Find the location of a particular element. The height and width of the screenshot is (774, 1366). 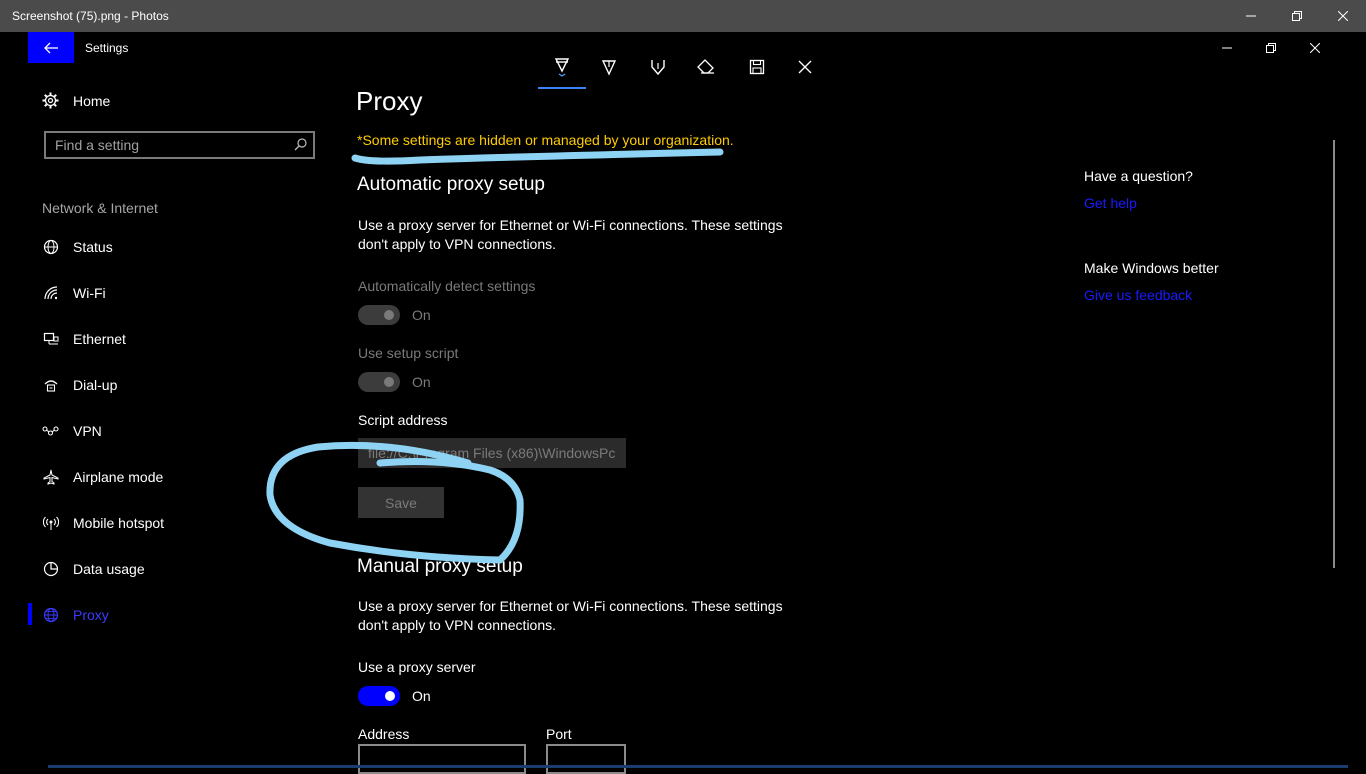

hotspot-icon is located at coordinates (50, 523).